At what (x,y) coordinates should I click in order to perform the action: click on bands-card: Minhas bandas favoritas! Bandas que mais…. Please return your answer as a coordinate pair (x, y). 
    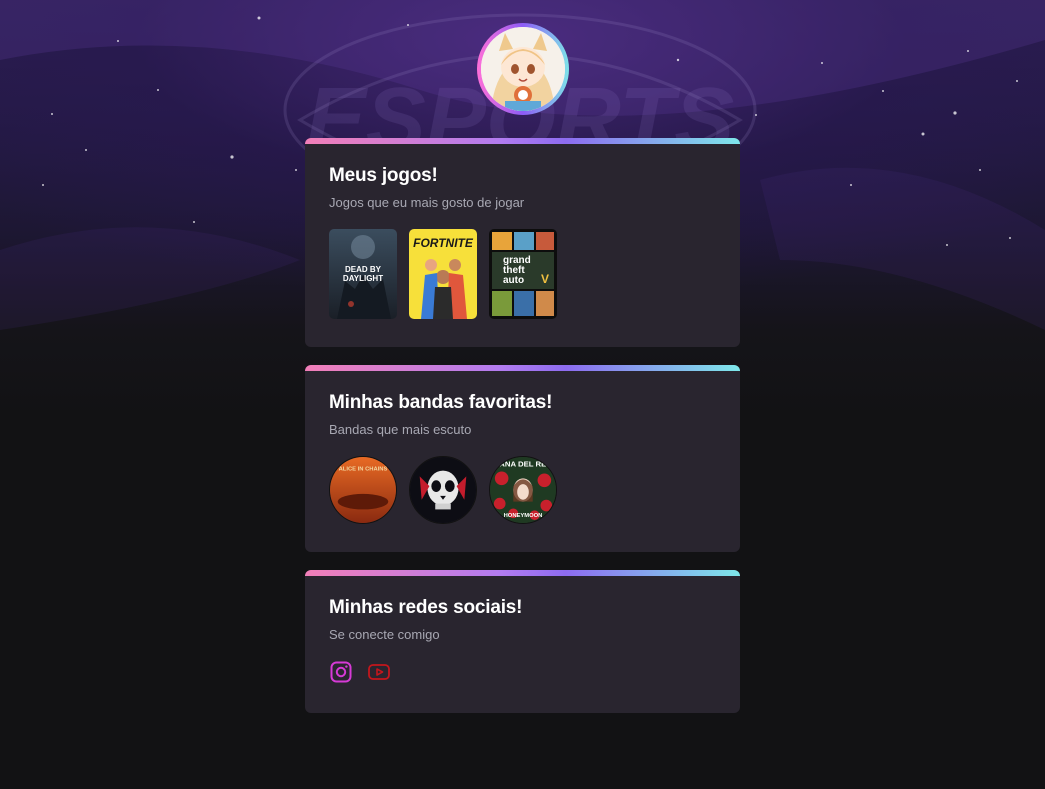
    Looking at the image, I should click on (522, 458).